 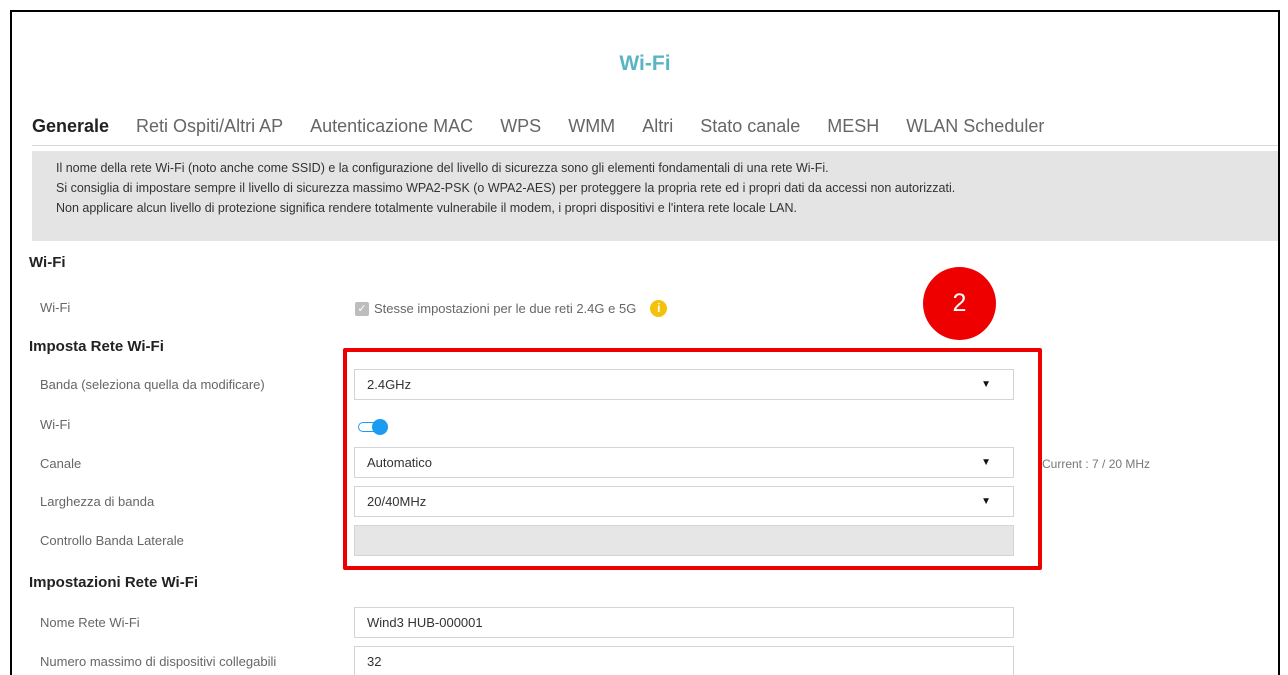 I want to click on canale-value: Automatico, so click(x=400, y=462).